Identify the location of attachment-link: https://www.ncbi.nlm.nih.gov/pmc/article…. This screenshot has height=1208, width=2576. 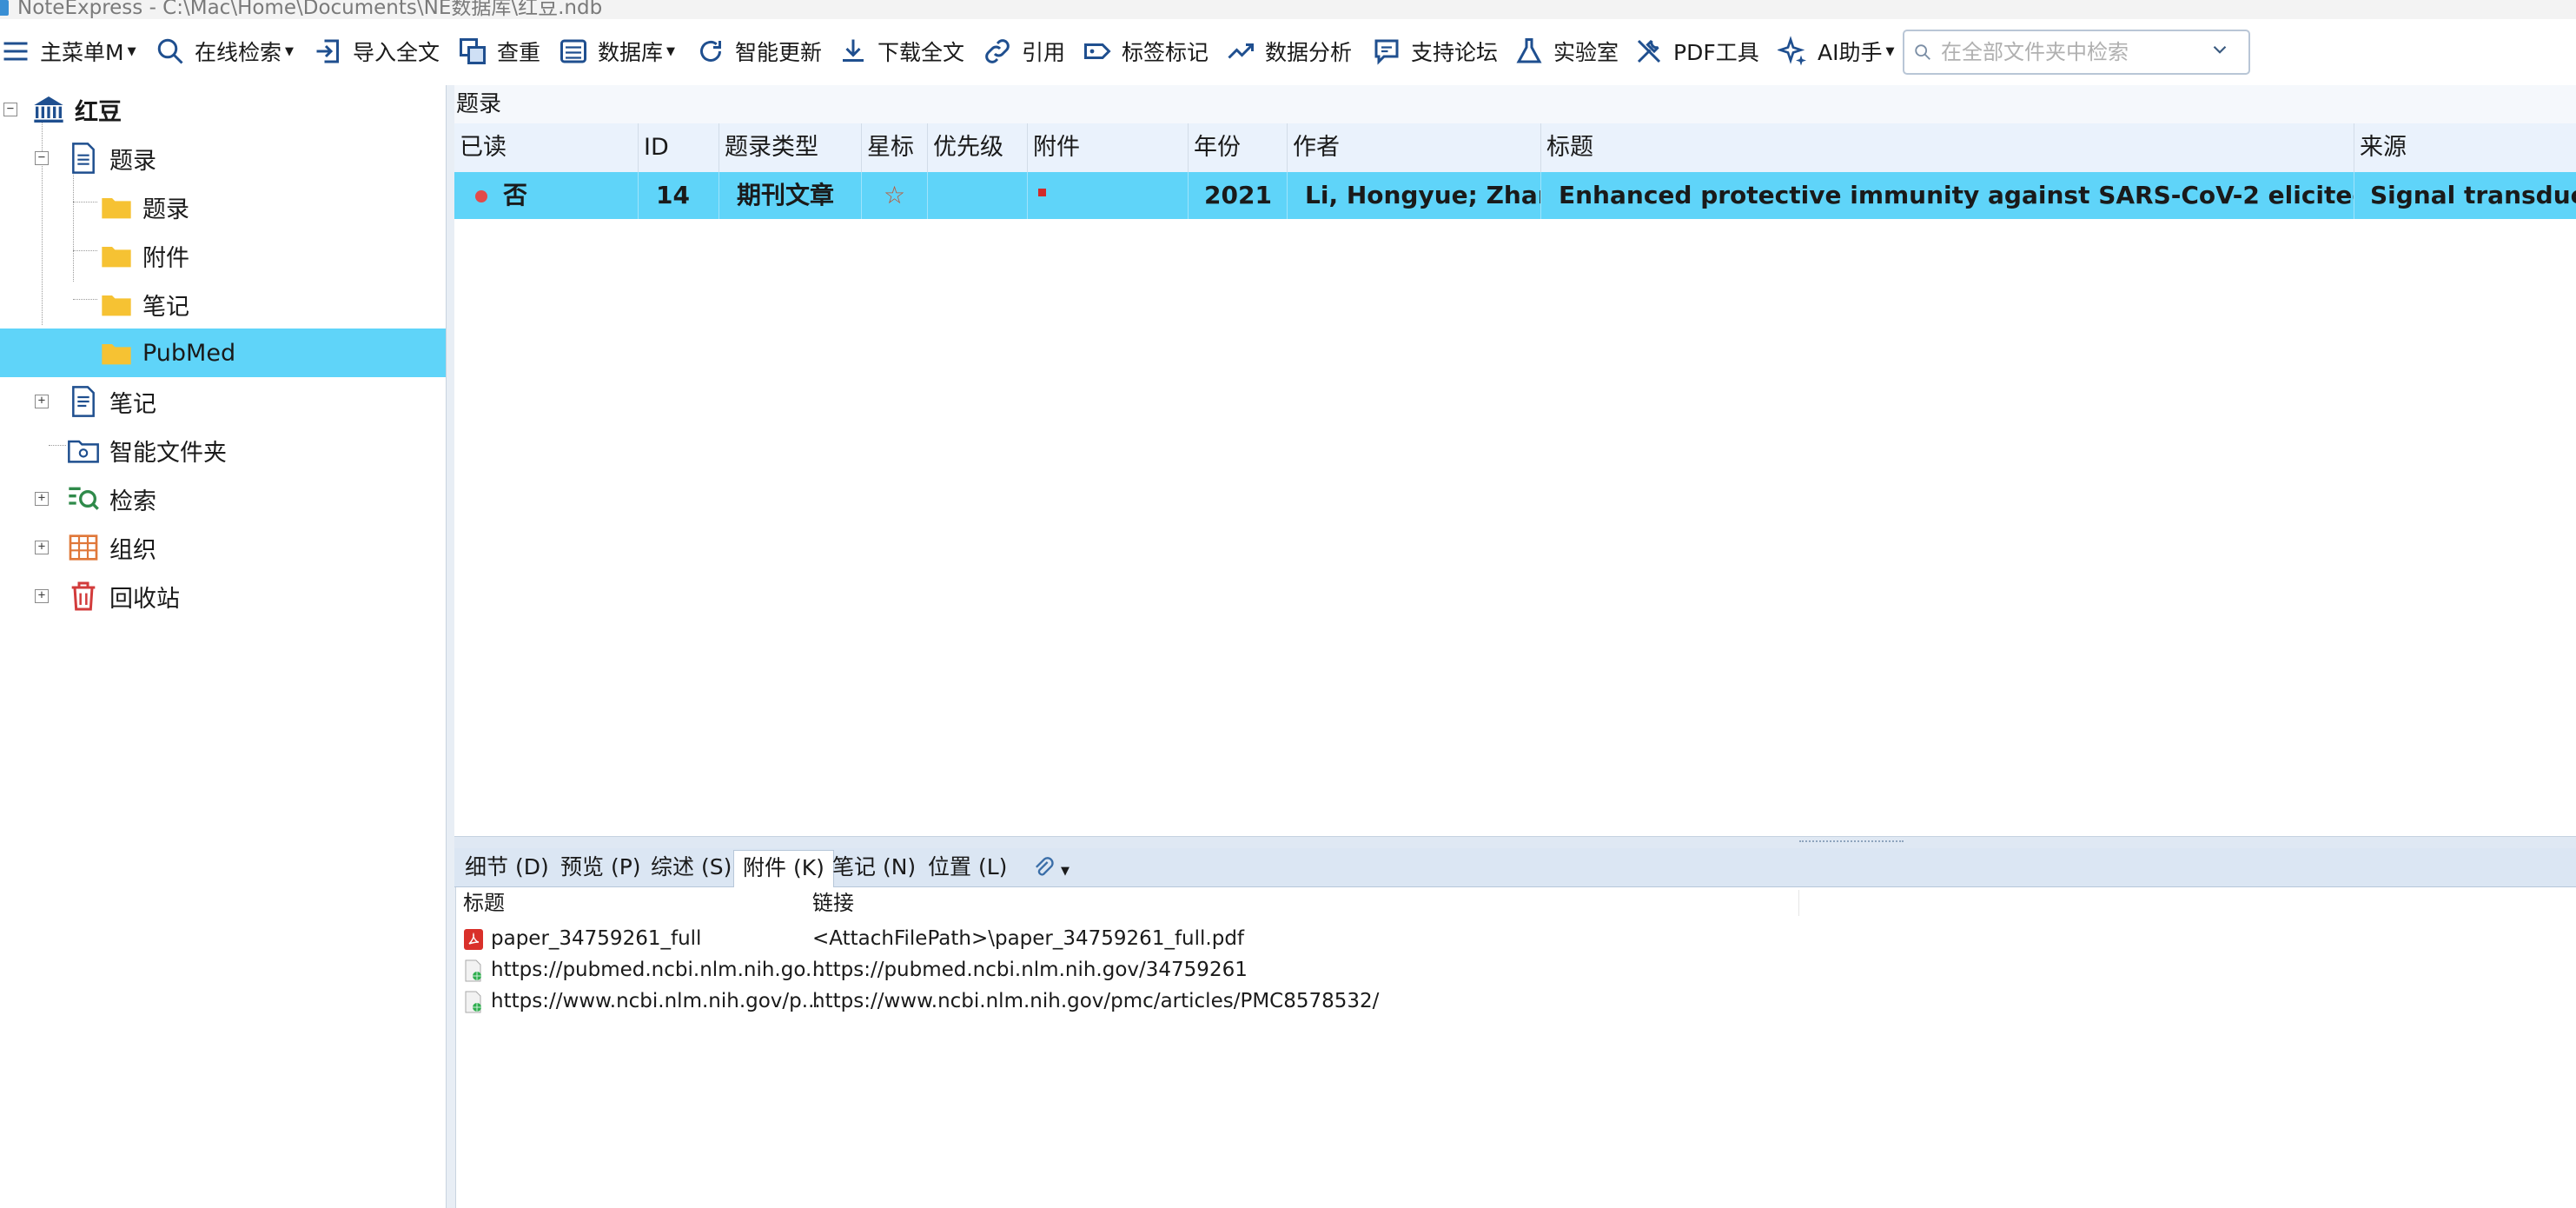
(1096, 1001).